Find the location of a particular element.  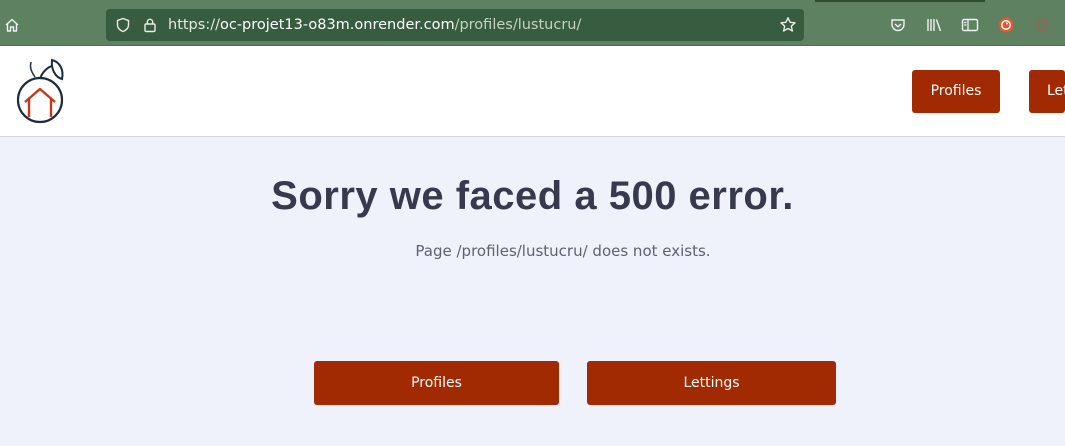

url-scheme: https:// is located at coordinates (194, 25).